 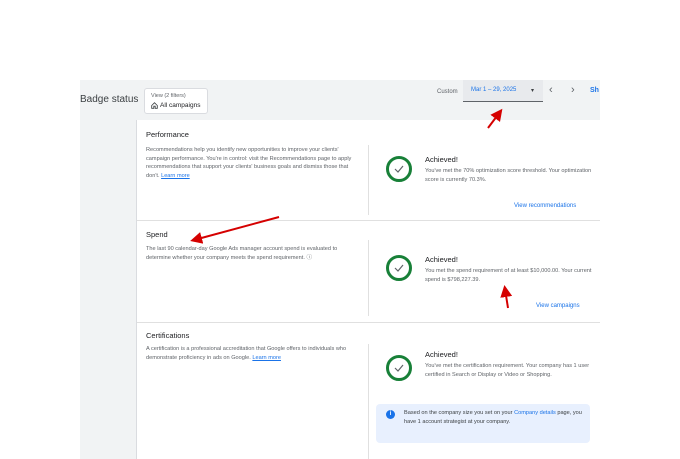 What do you see at coordinates (495, 118) in the screenshot?
I see `arrow-to-date` at bounding box center [495, 118].